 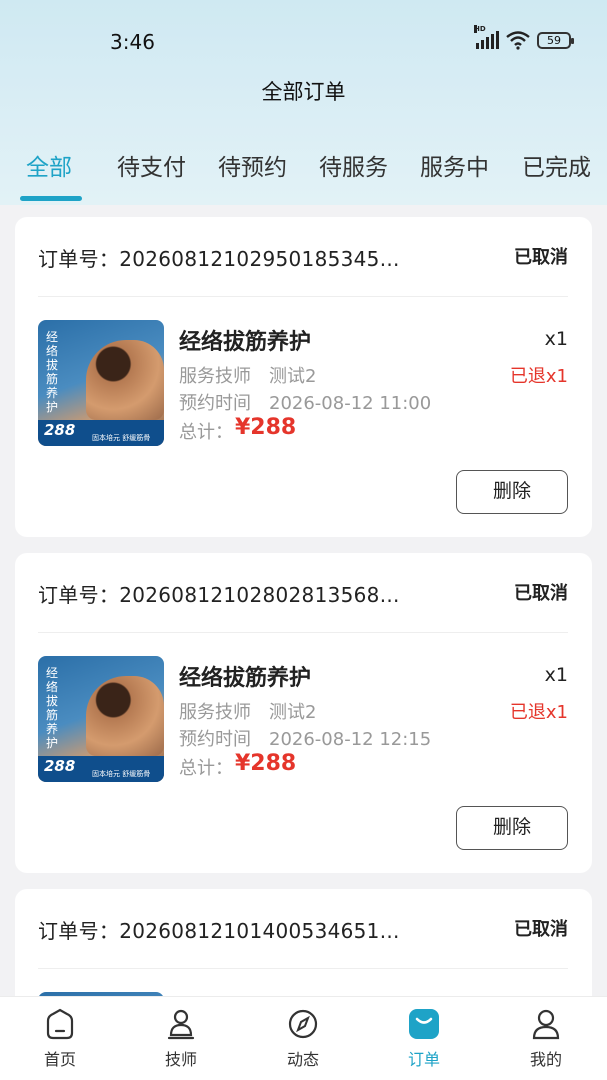 What do you see at coordinates (303, 171) in the screenshot?
I see `order-tabs: 全部 待支付 待预约 待服务 服务中 已完成` at bounding box center [303, 171].